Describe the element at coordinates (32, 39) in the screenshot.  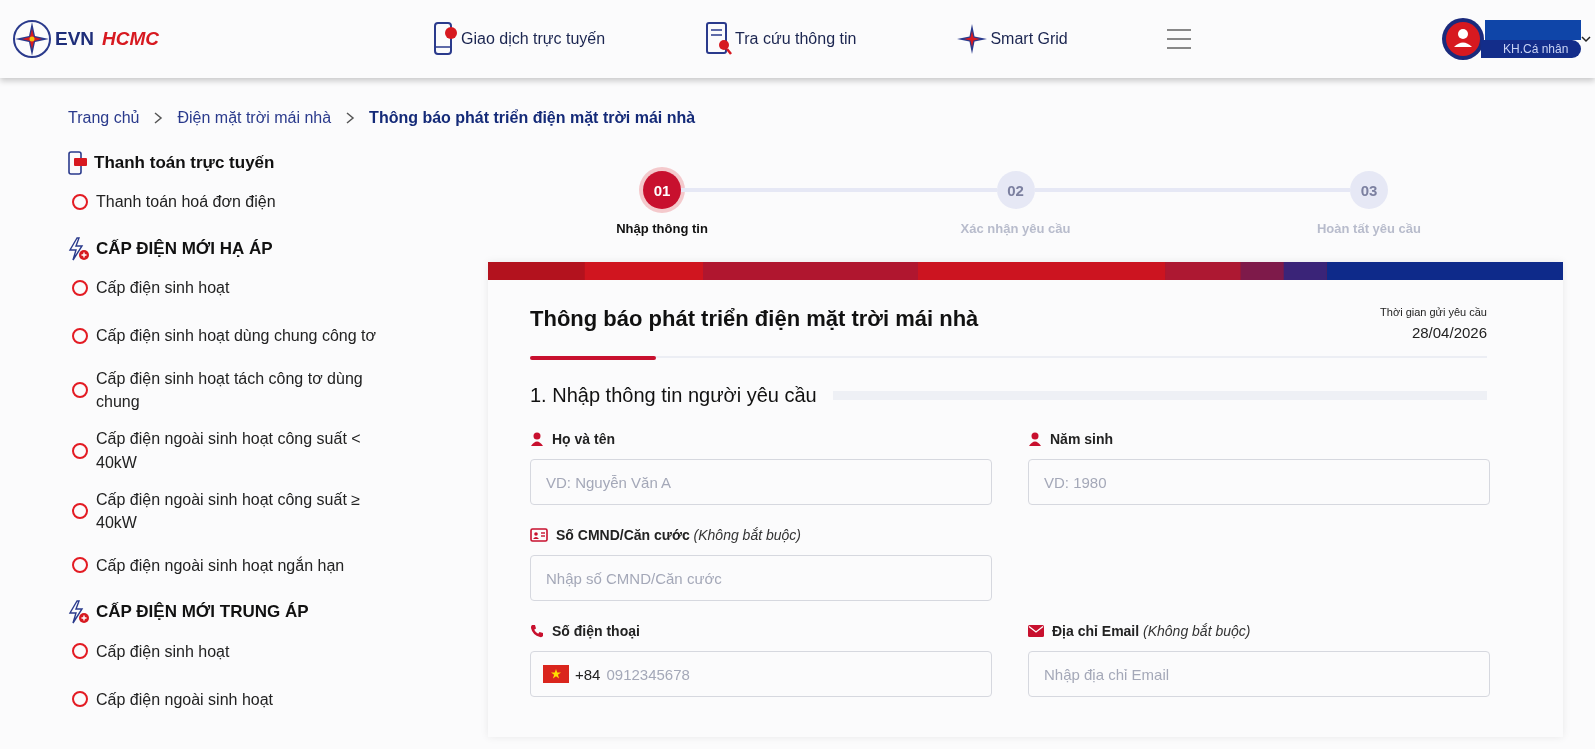
I see `compass-star-icon` at that location.